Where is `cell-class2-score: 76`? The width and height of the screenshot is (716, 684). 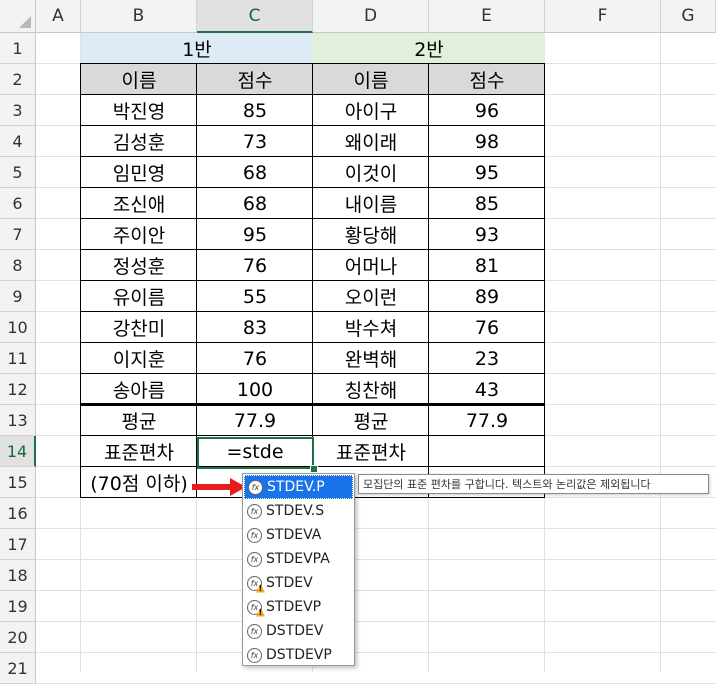
cell-class2-score: 76 is located at coordinates (487, 327).